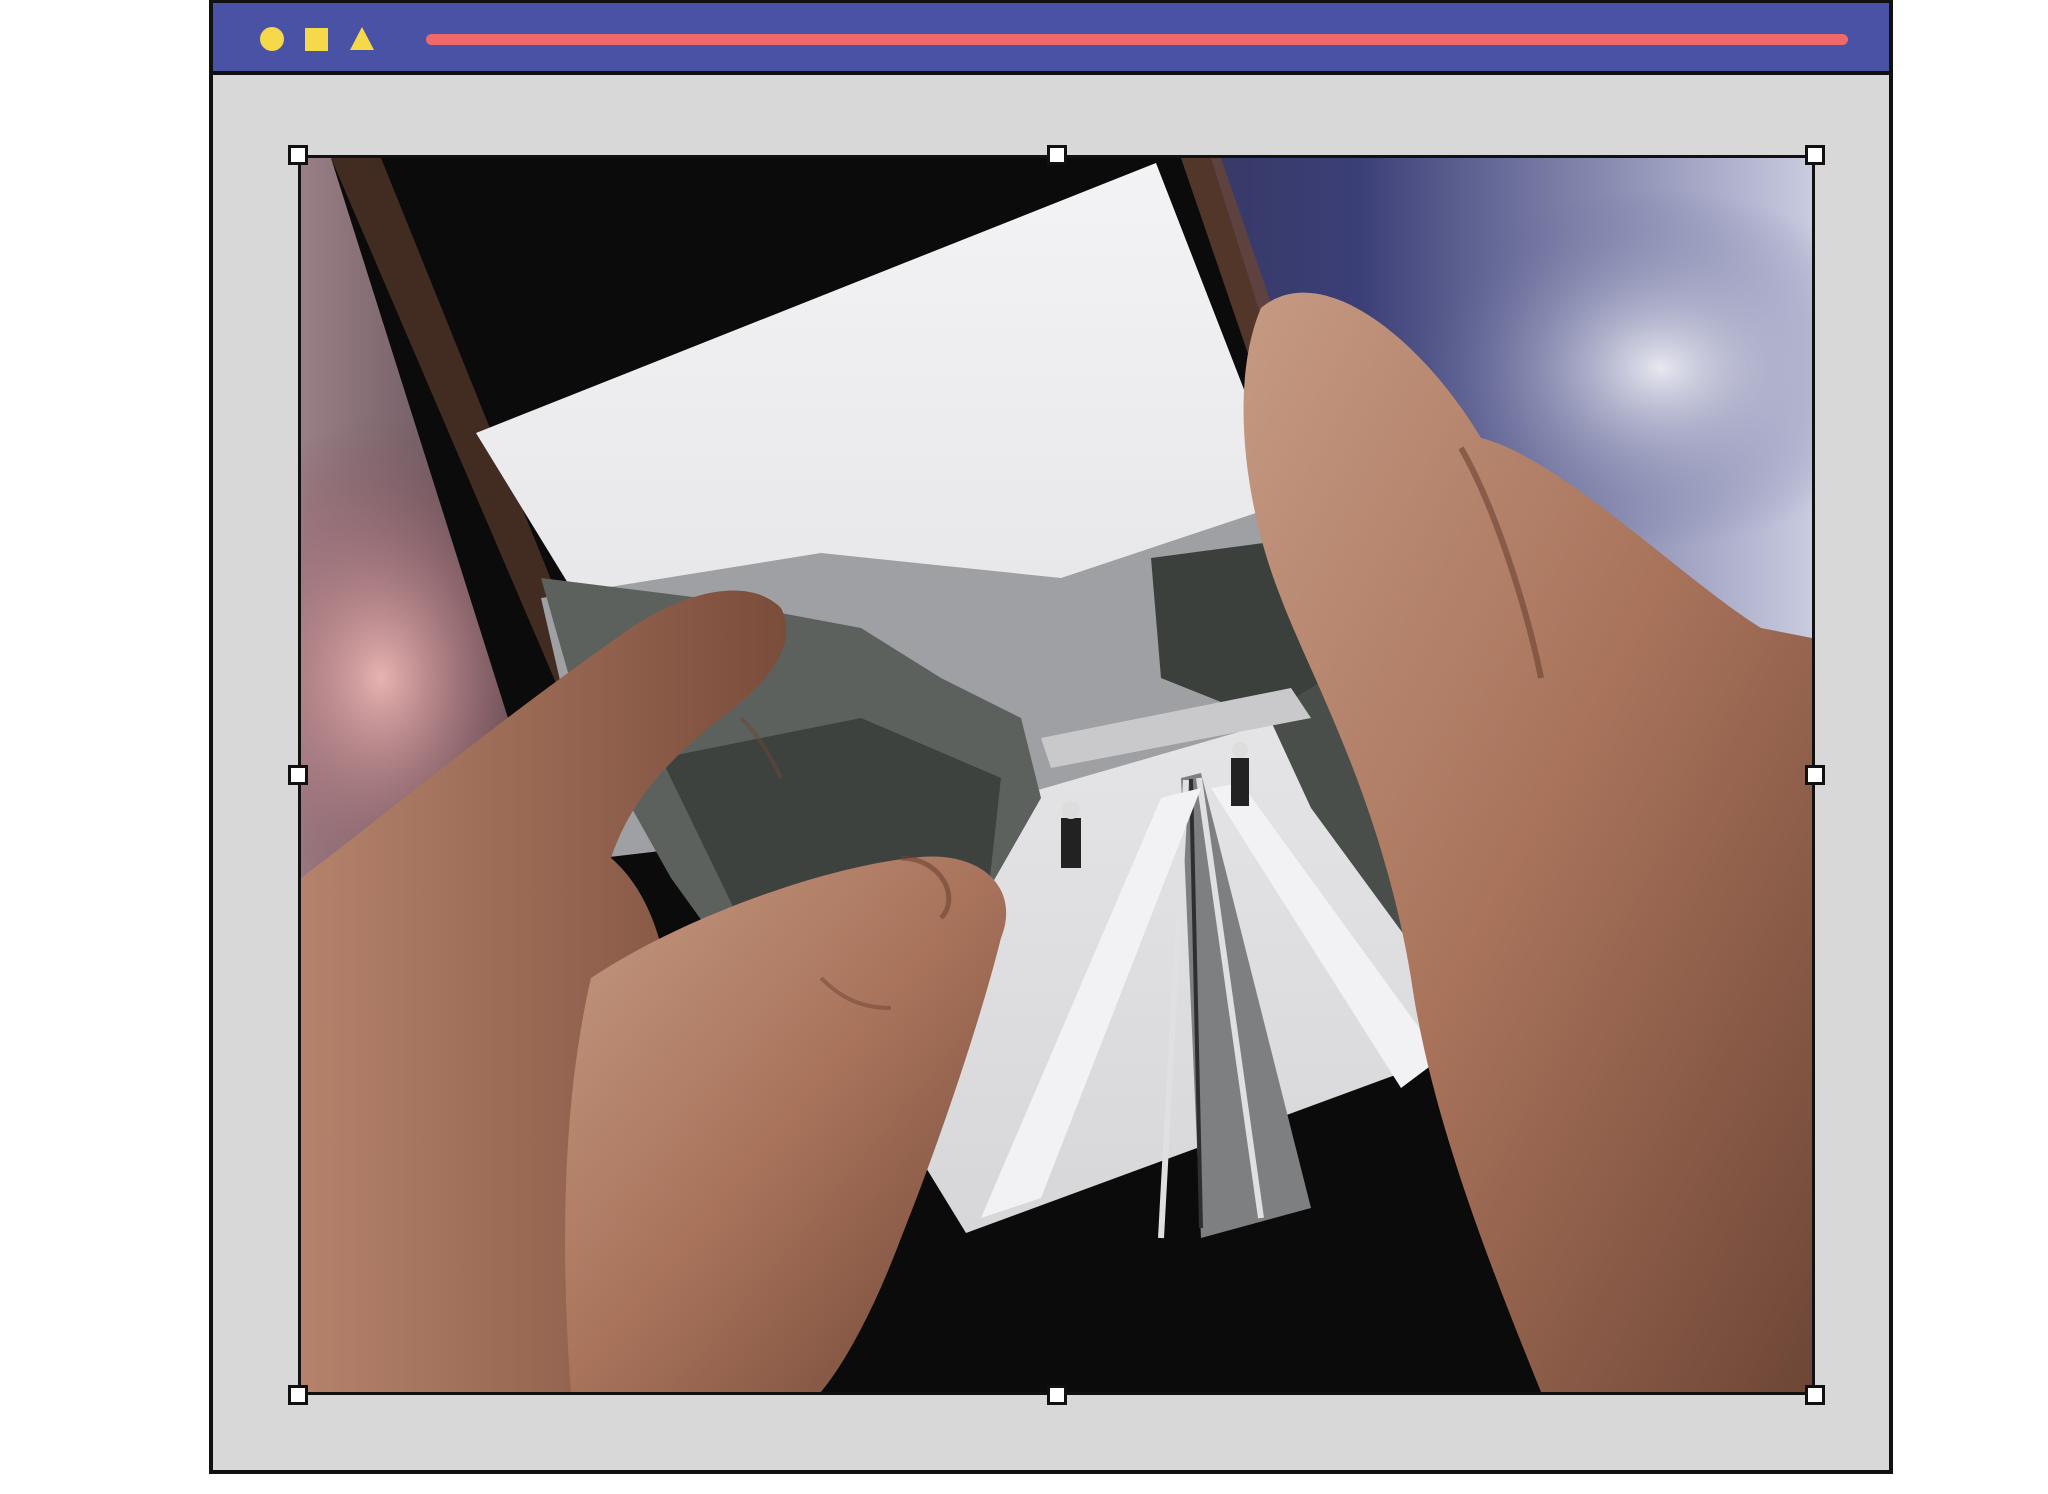  What do you see at coordinates (1815, 775) in the screenshot?
I see `resize-handle-middle-right` at bounding box center [1815, 775].